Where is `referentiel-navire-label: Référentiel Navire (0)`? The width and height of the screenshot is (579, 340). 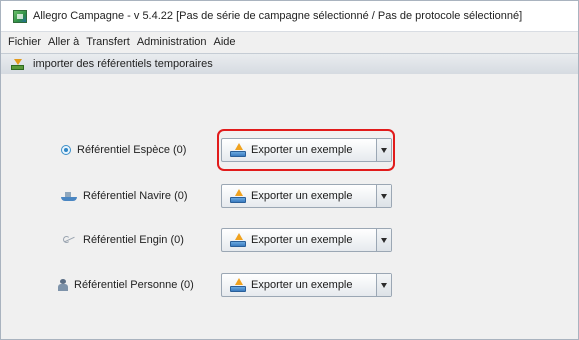 referentiel-navire-label: Référentiel Navire (0) is located at coordinates (135, 196).